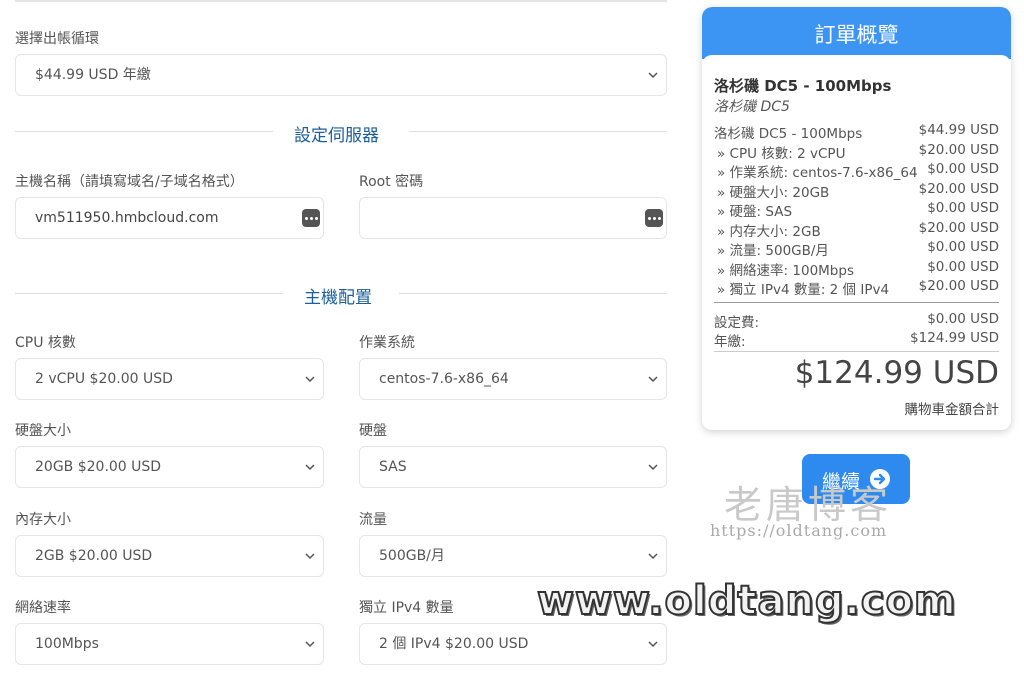  Describe the element at coordinates (104, 379) in the screenshot. I see `cpu-value: 2 vCPU $20.00 USD` at that location.